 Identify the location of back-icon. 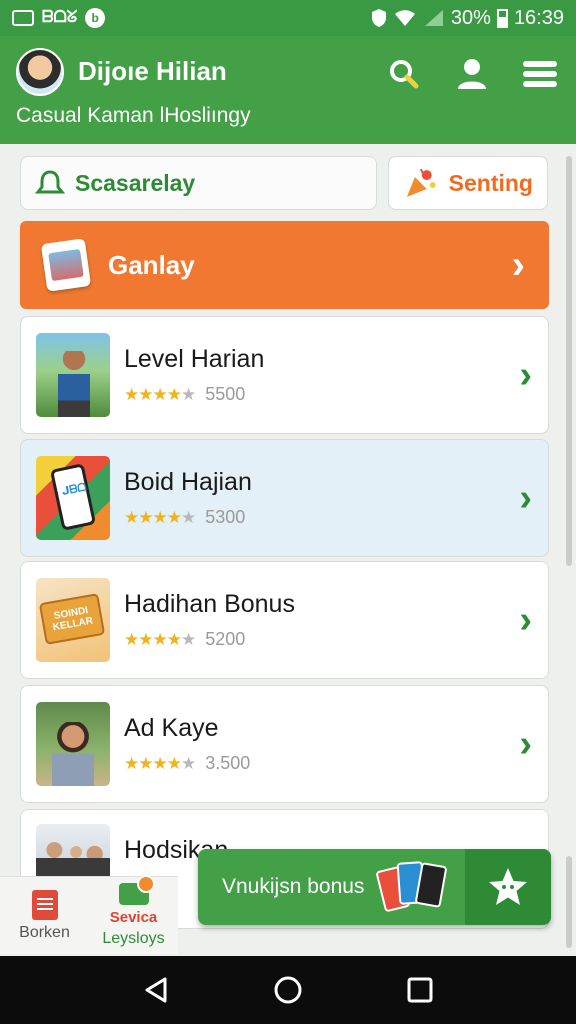
(156, 990).